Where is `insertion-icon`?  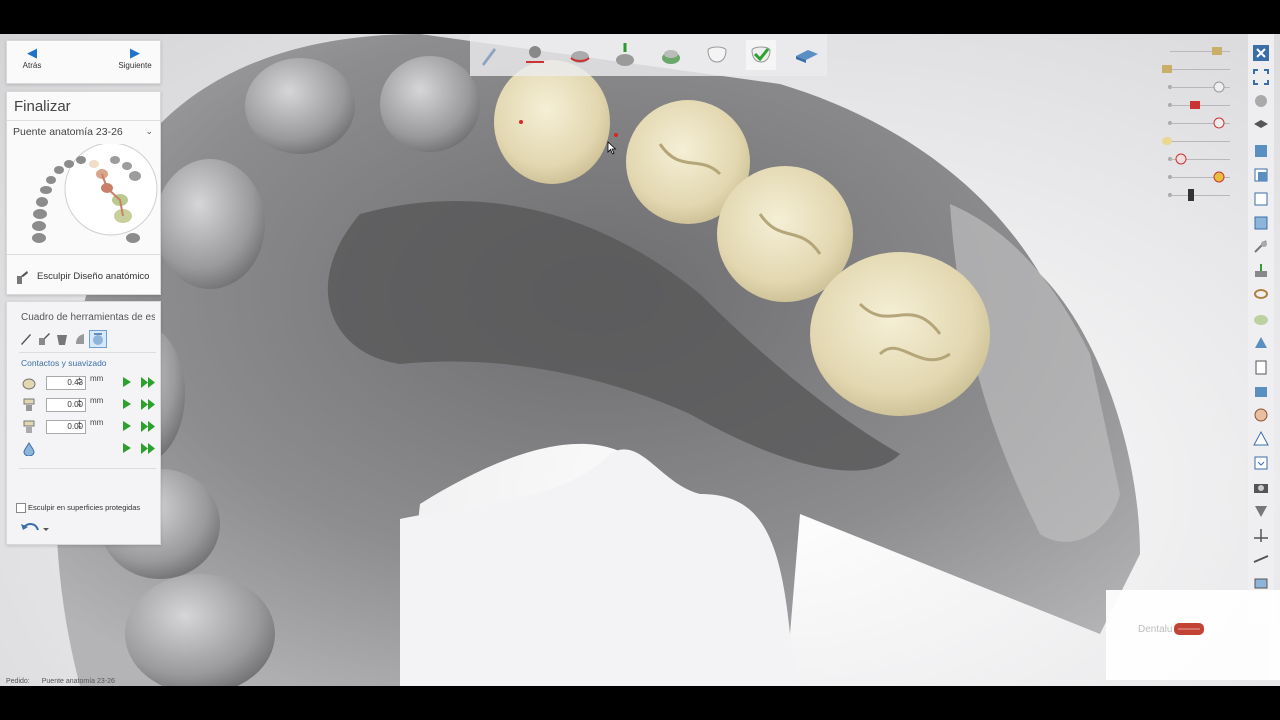 insertion-icon is located at coordinates (625, 55).